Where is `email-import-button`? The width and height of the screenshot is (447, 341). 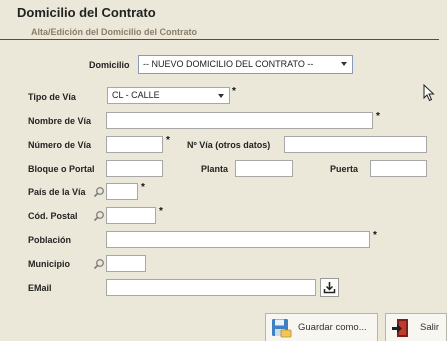
email-import-button is located at coordinates (329, 287).